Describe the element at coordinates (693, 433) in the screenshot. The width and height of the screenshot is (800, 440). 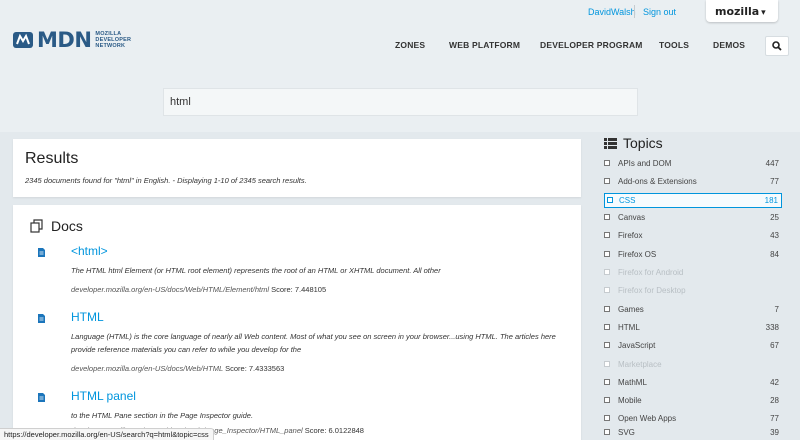
I see `topic-filter-svg: SVG 39` at that location.